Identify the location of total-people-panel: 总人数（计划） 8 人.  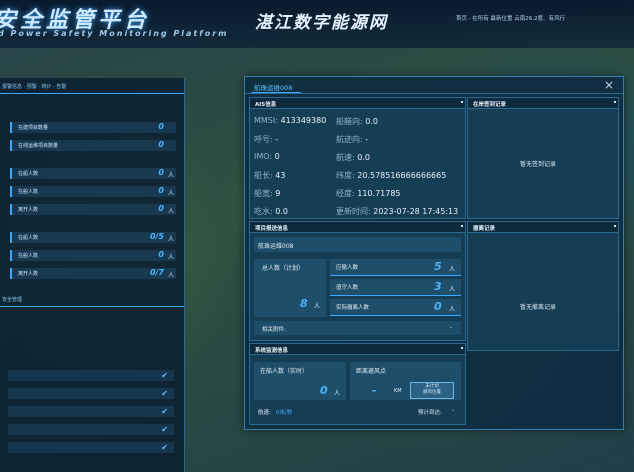
(290, 288).